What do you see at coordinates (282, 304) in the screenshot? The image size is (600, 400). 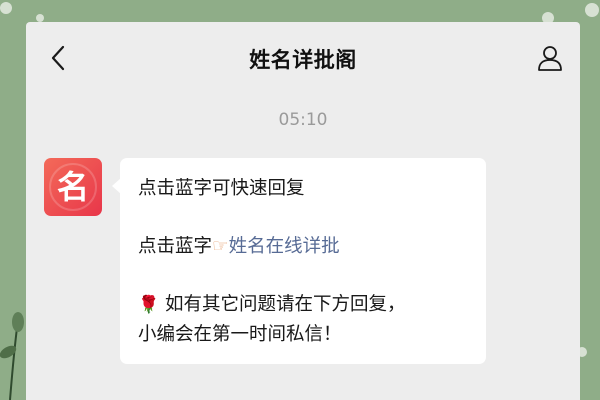 I see `line3-text: 如有其它问题请在下方回复，` at bounding box center [282, 304].